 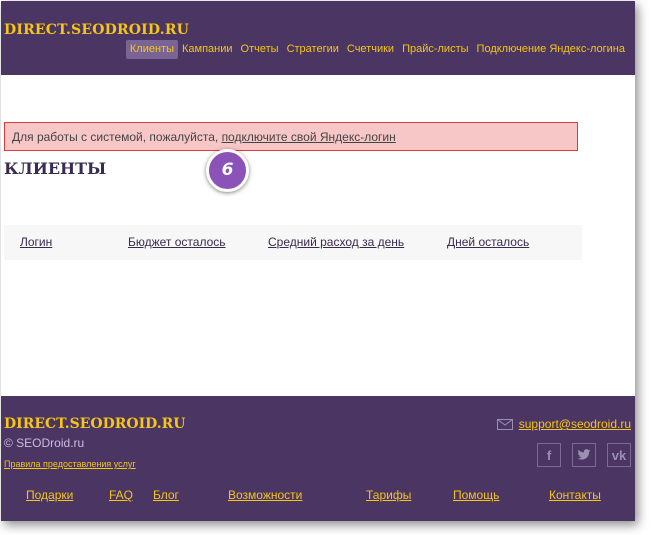 I want to click on footer-link-features: Возможности, so click(x=265, y=495).